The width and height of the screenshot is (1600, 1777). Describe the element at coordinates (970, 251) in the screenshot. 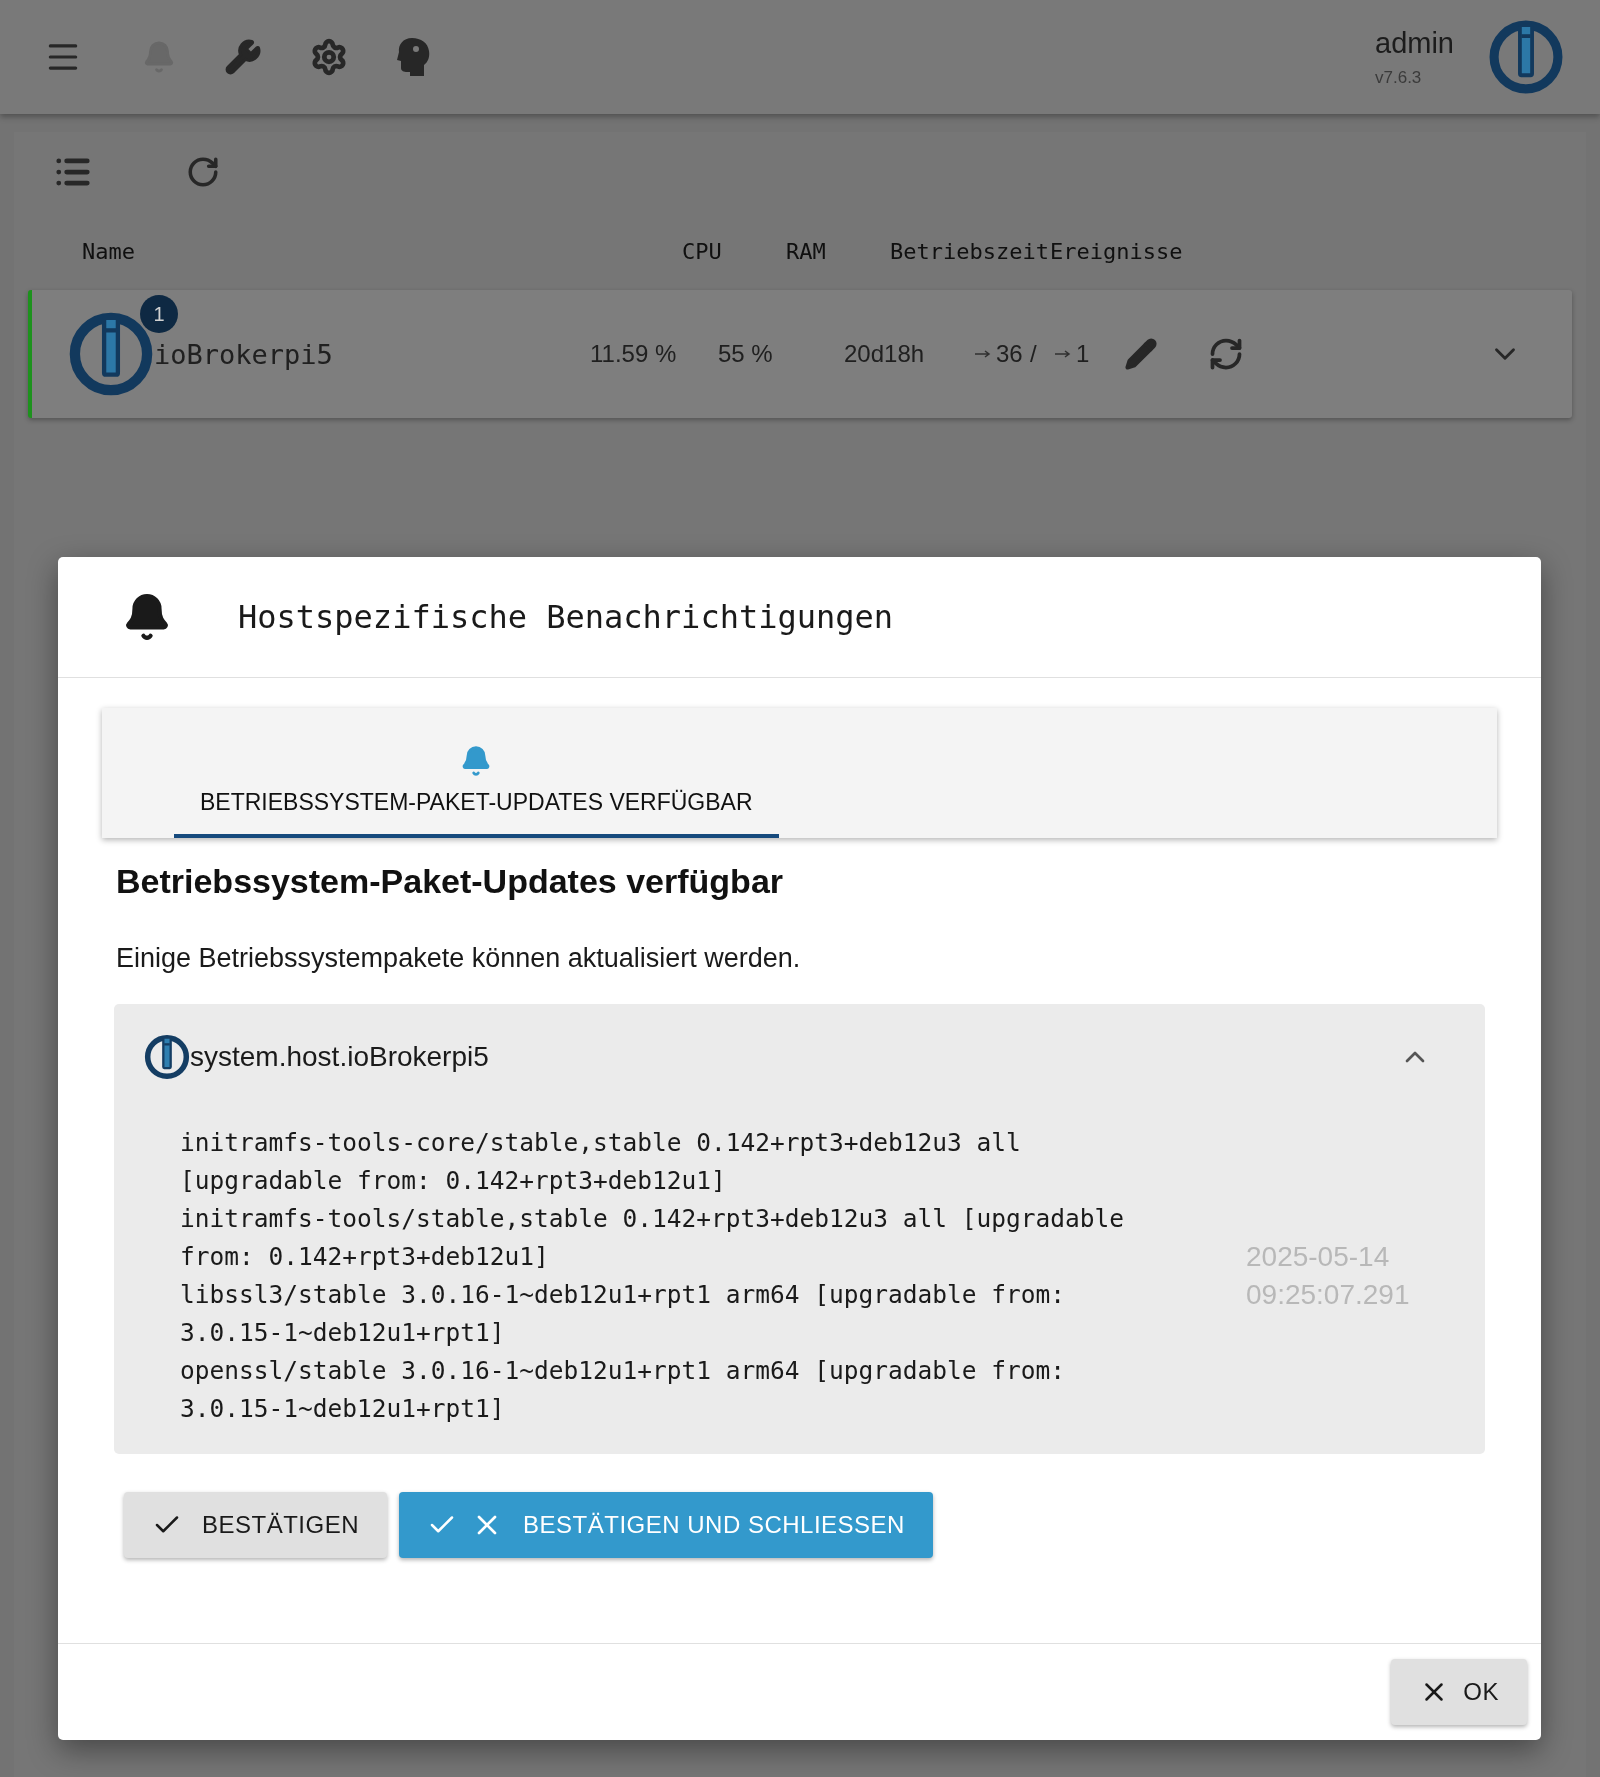

I see `column-header: Betriebszeit` at that location.